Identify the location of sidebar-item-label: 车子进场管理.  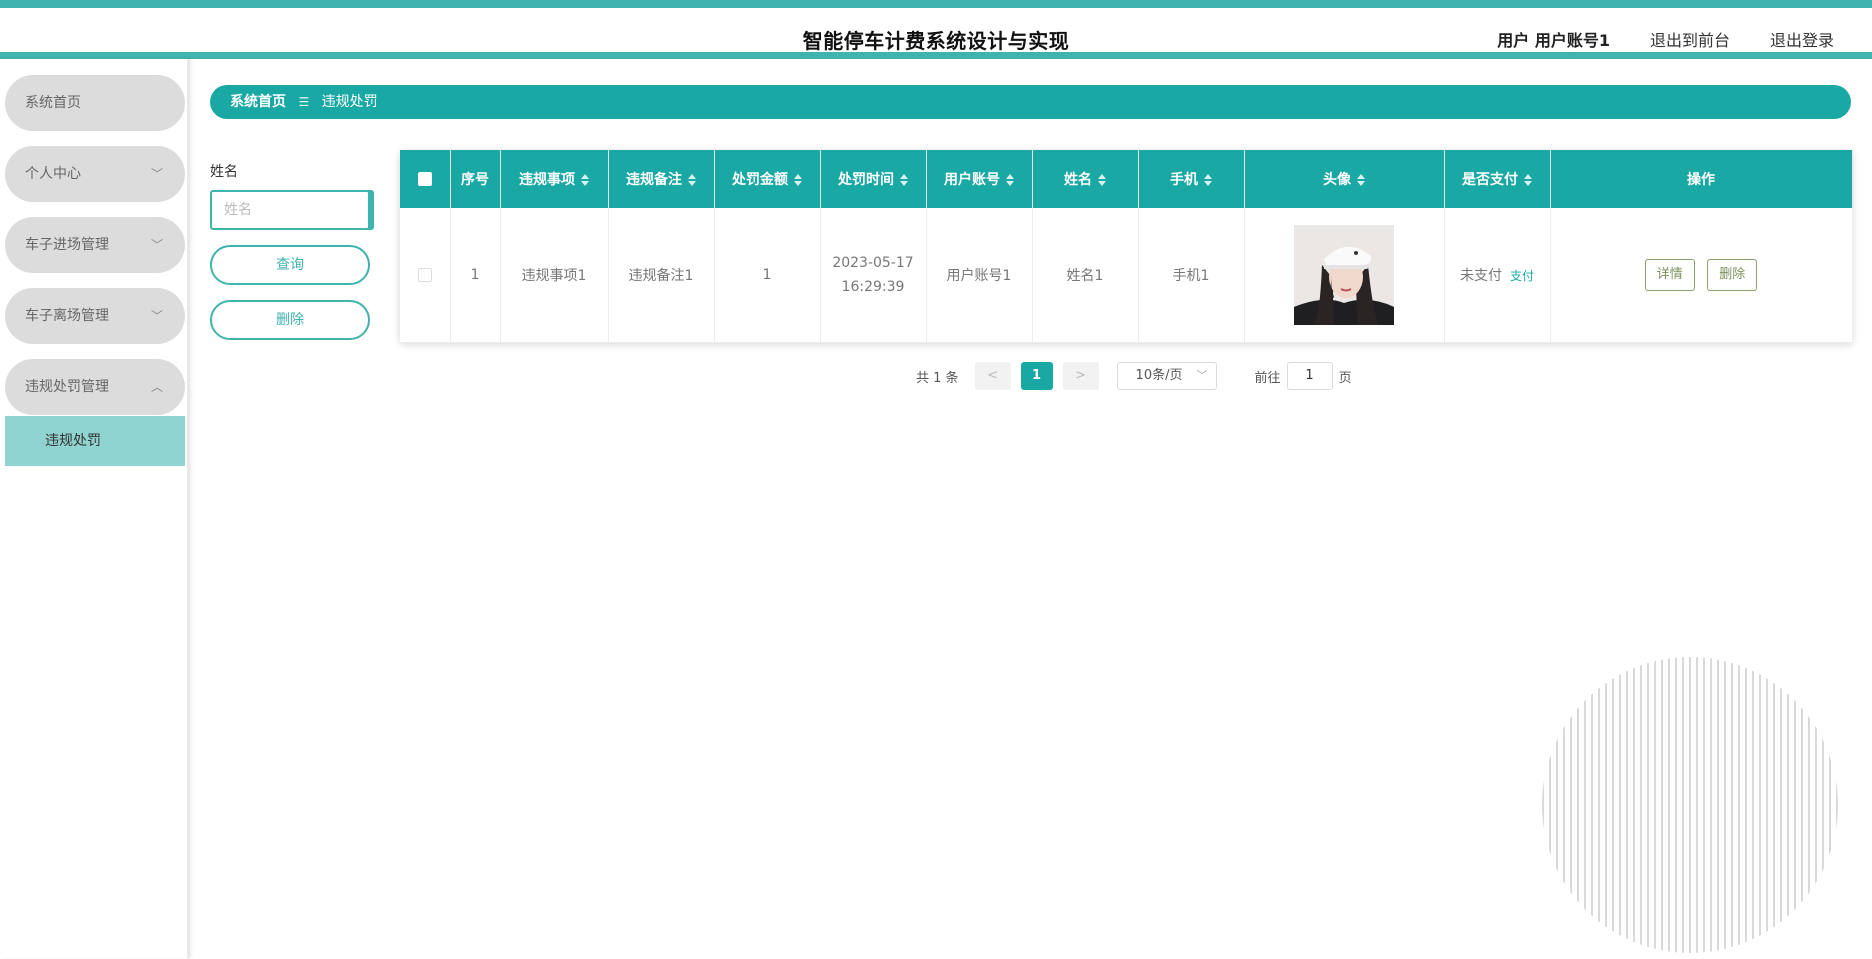
(67, 245).